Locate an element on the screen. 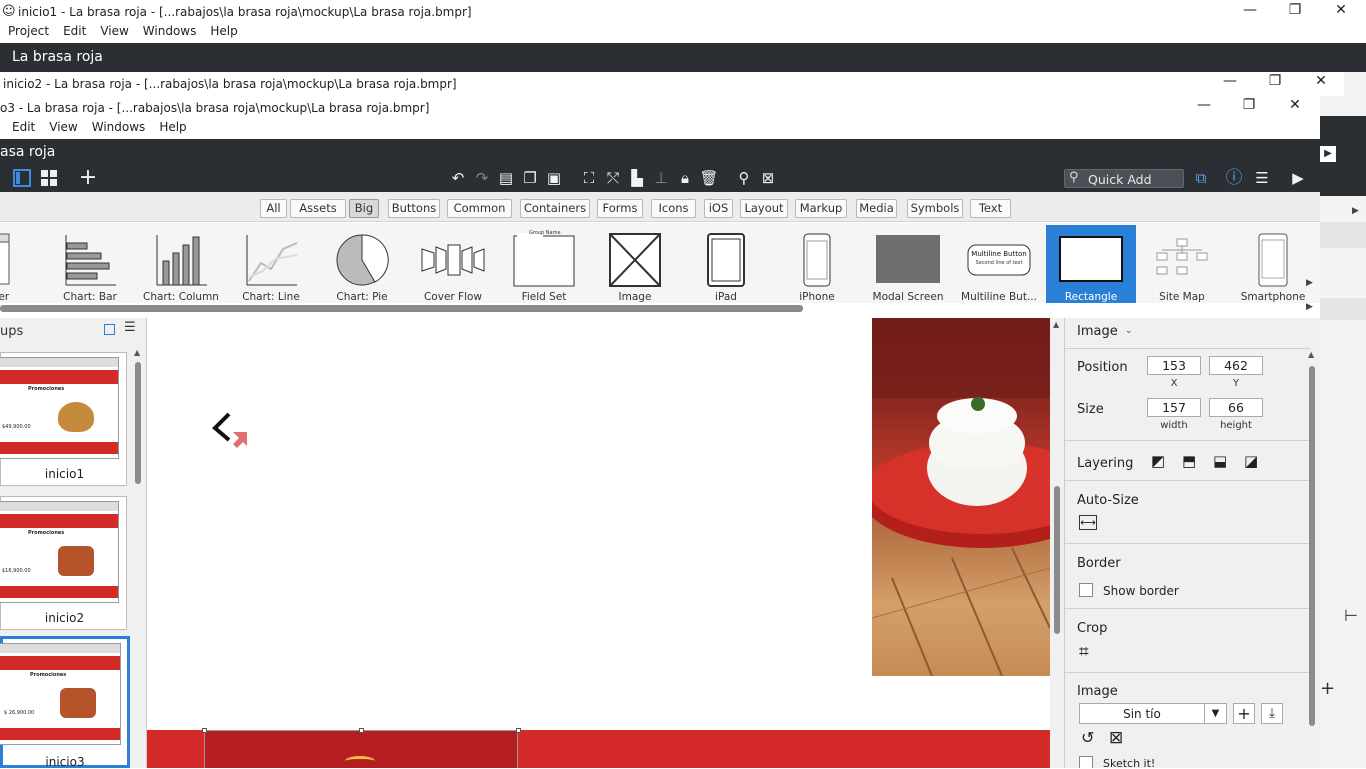 This screenshot has height=769, width=1366. component-site-map: Site Map is located at coordinates (1182, 264).